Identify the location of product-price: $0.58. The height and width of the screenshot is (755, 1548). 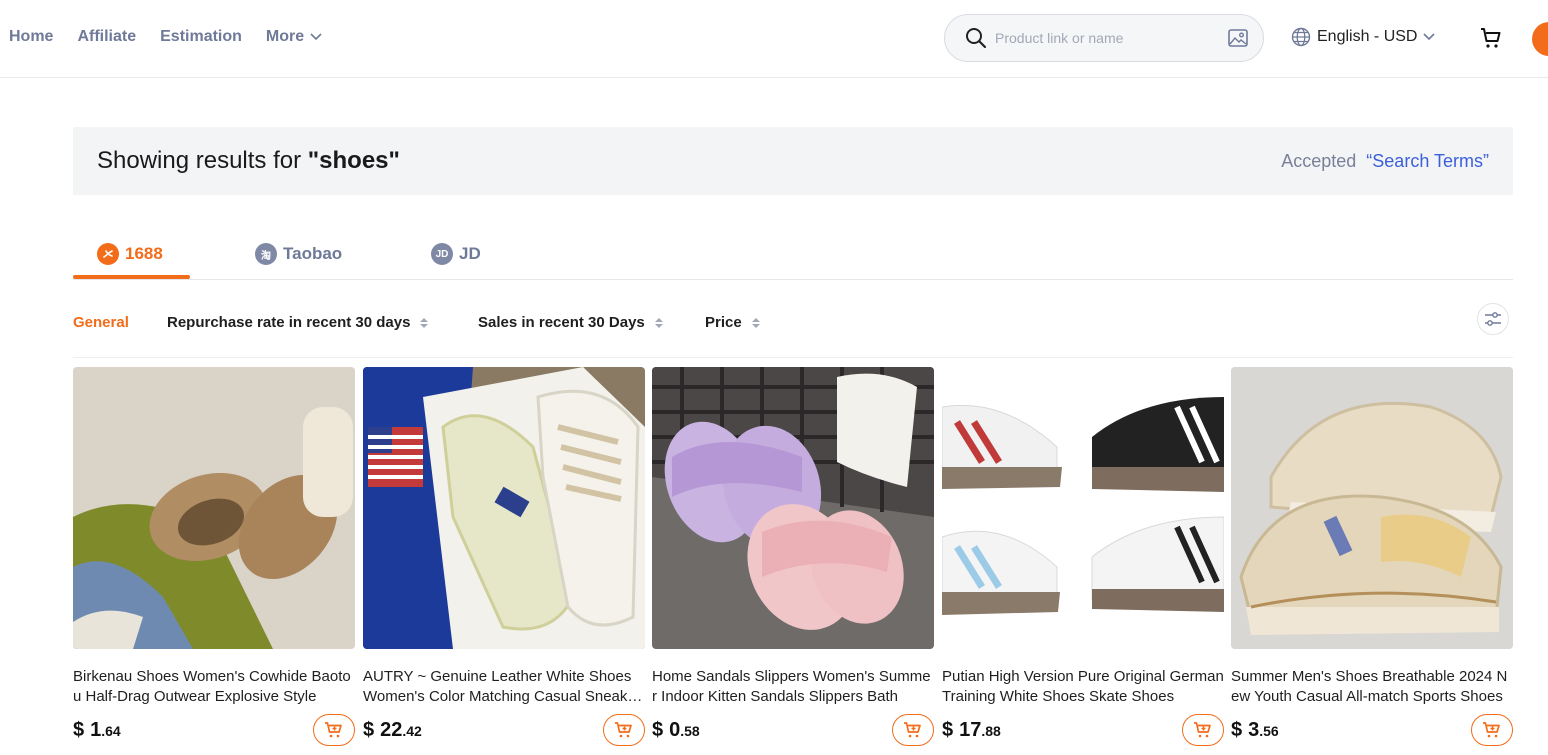
(676, 730).